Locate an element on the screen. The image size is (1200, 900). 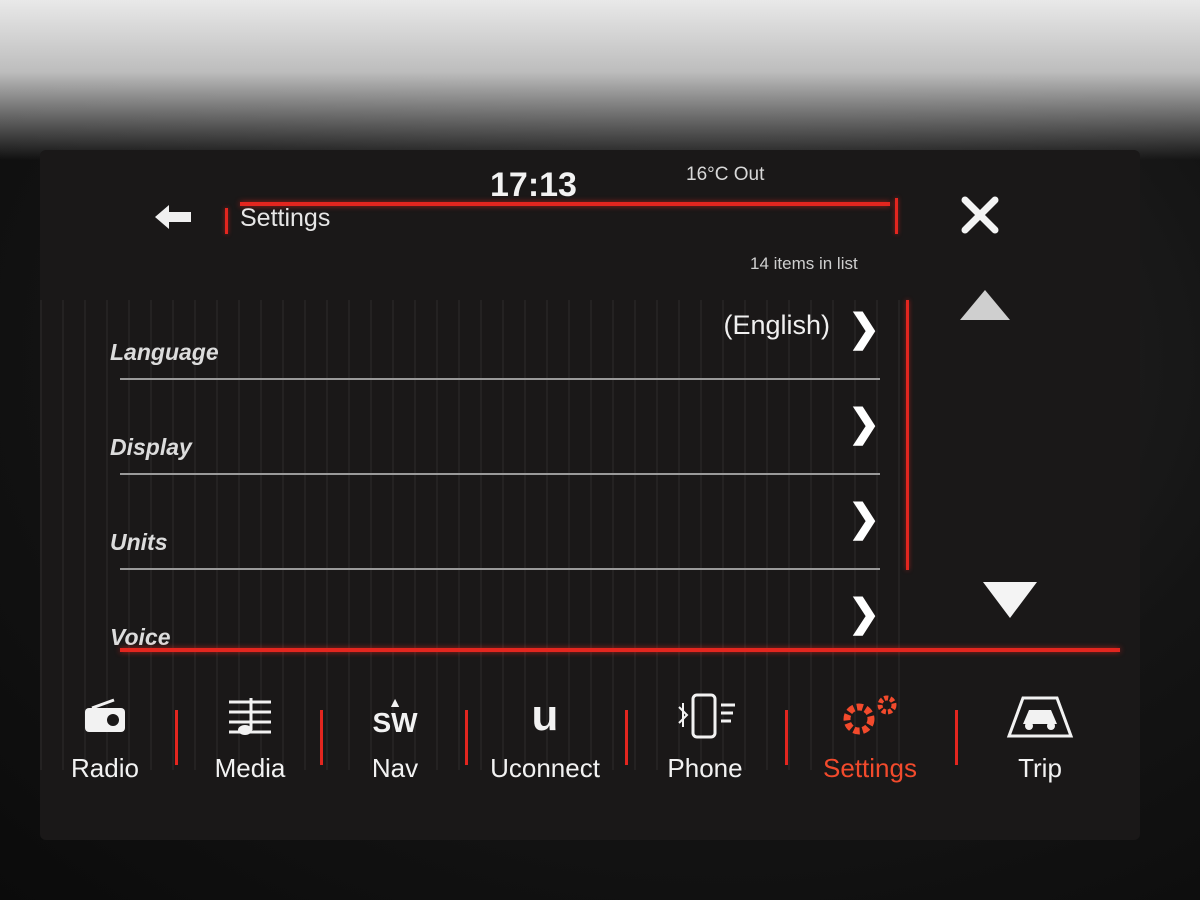
list-item-display: Display ❯ is located at coordinates (480, 435).